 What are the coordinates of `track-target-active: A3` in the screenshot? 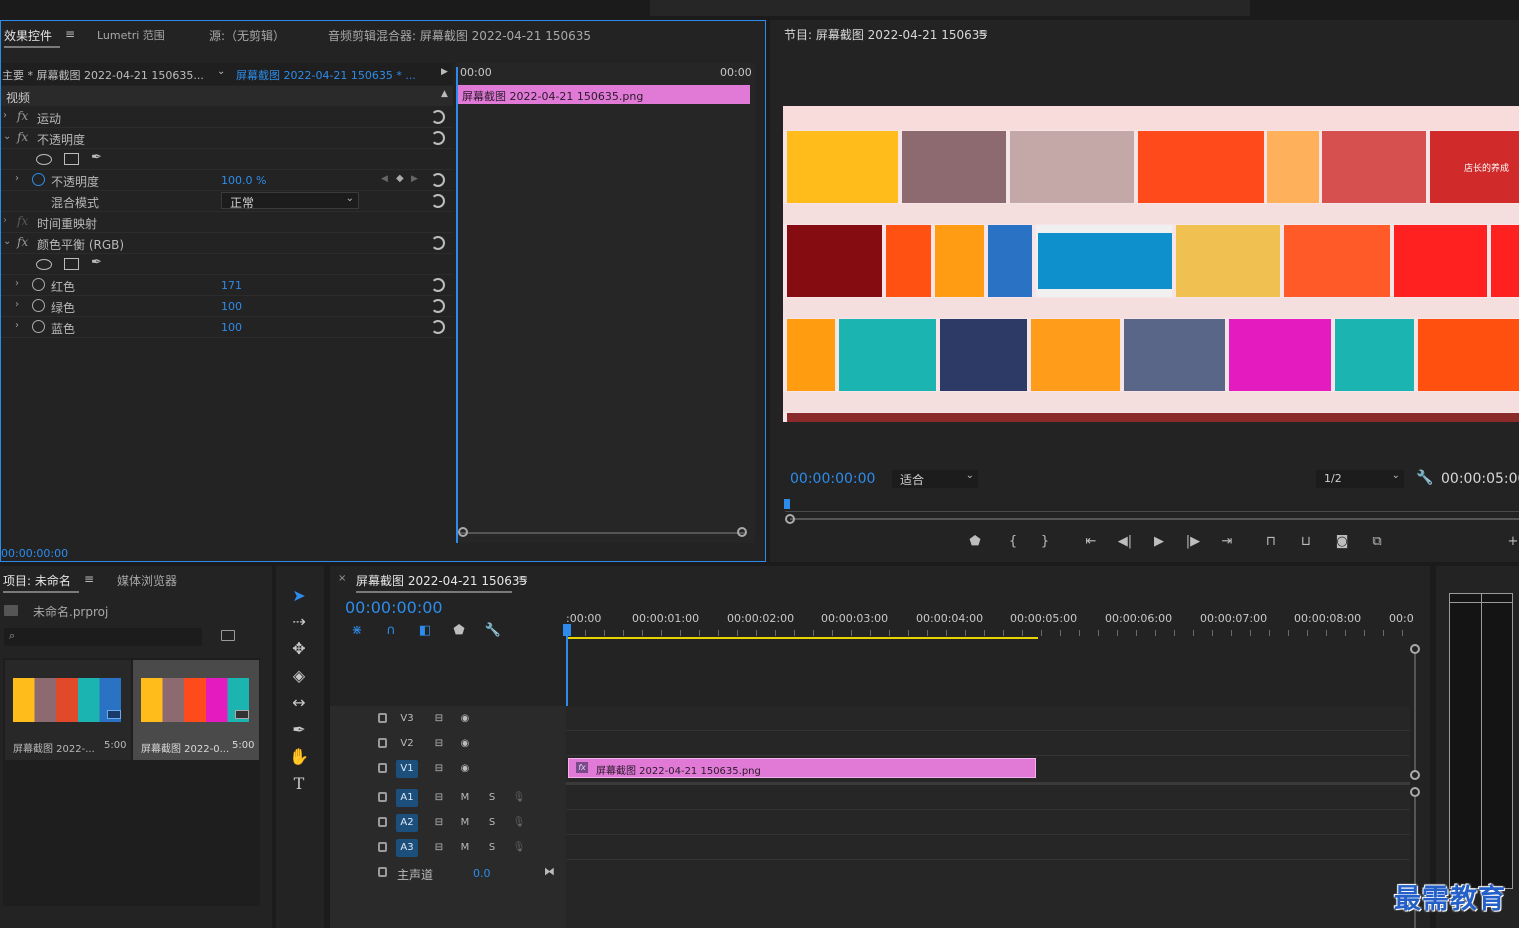 It's located at (407, 848).